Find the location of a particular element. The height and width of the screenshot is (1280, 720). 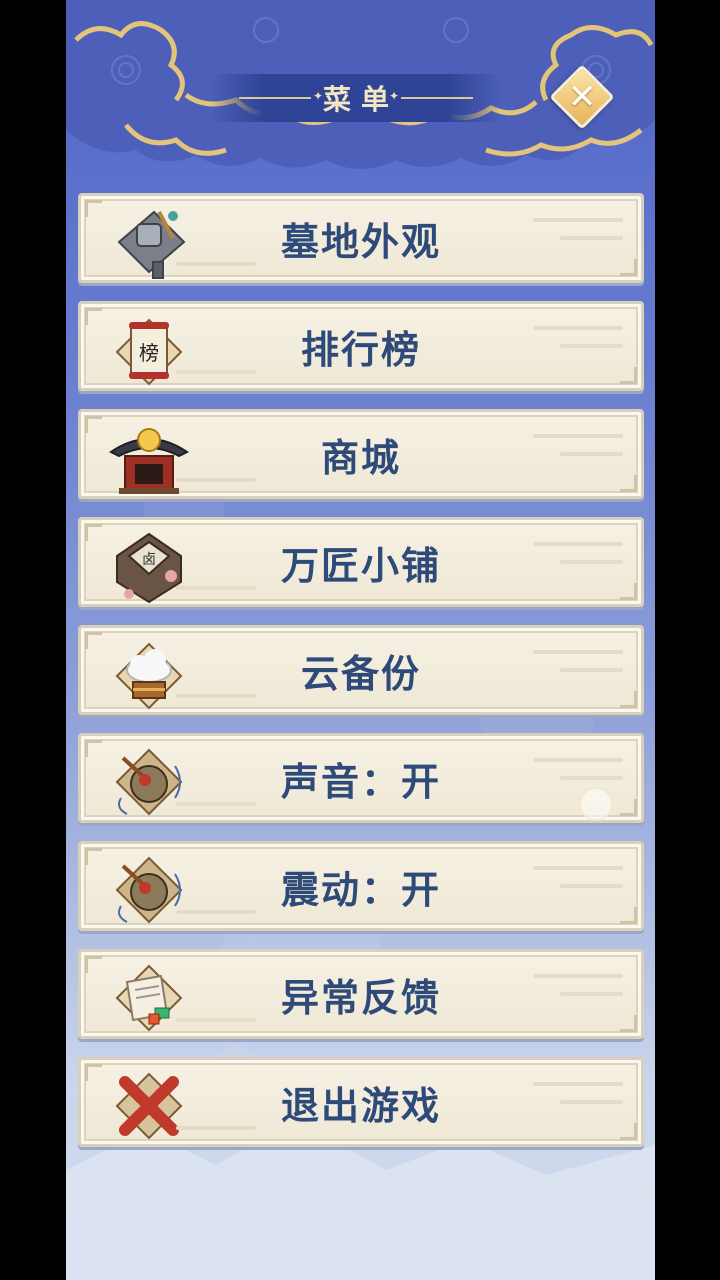

menu-label-sound-toggle: 声音：开 is located at coordinates (360, 781).